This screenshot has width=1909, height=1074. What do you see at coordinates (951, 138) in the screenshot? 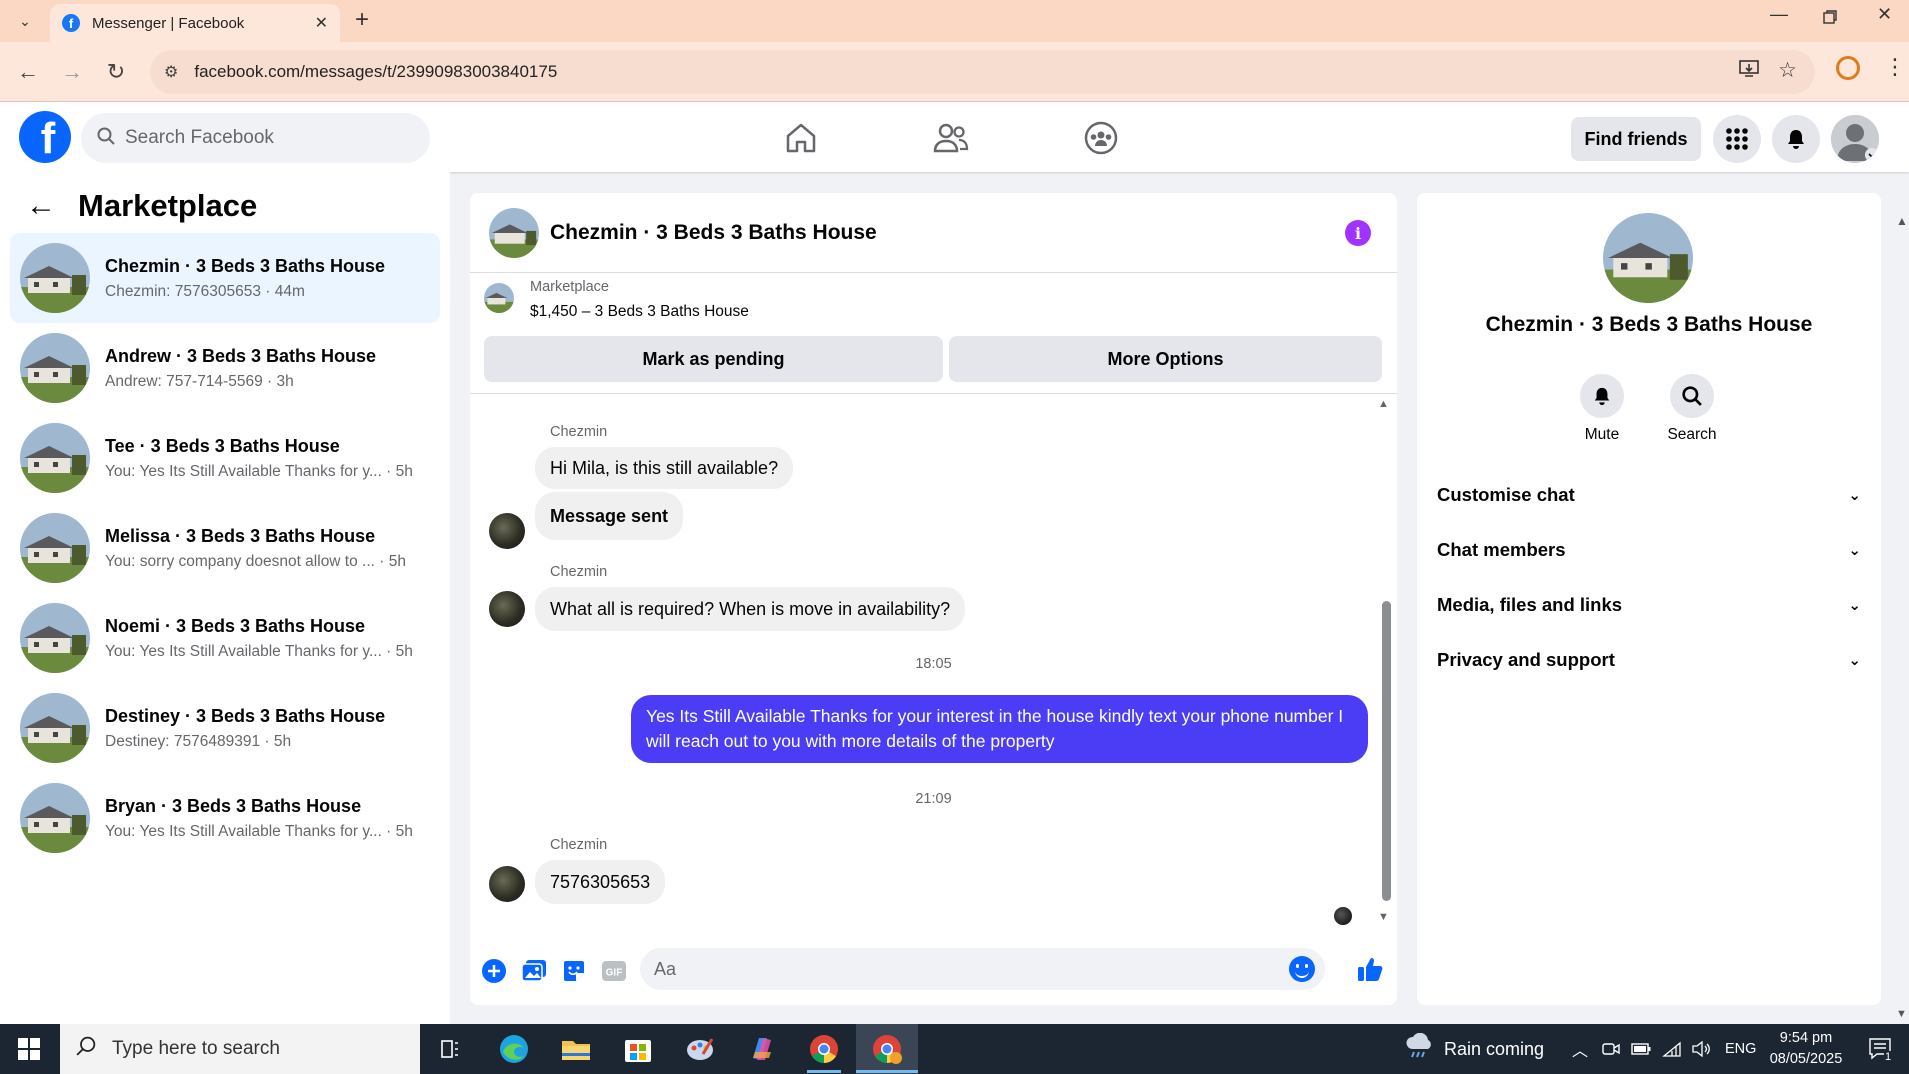
I see `friends-icon` at bounding box center [951, 138].